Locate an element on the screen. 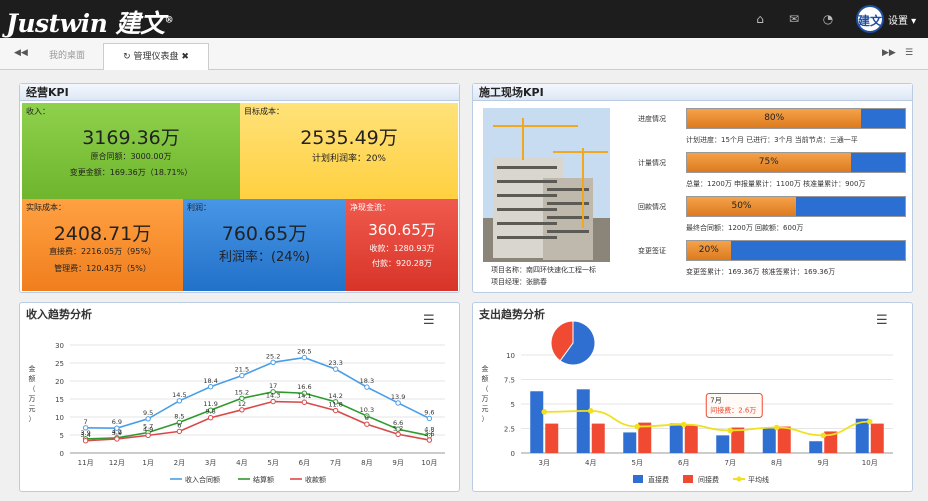  site-kpi-title: 施工现场KPI is located at coordinates (692, 92).